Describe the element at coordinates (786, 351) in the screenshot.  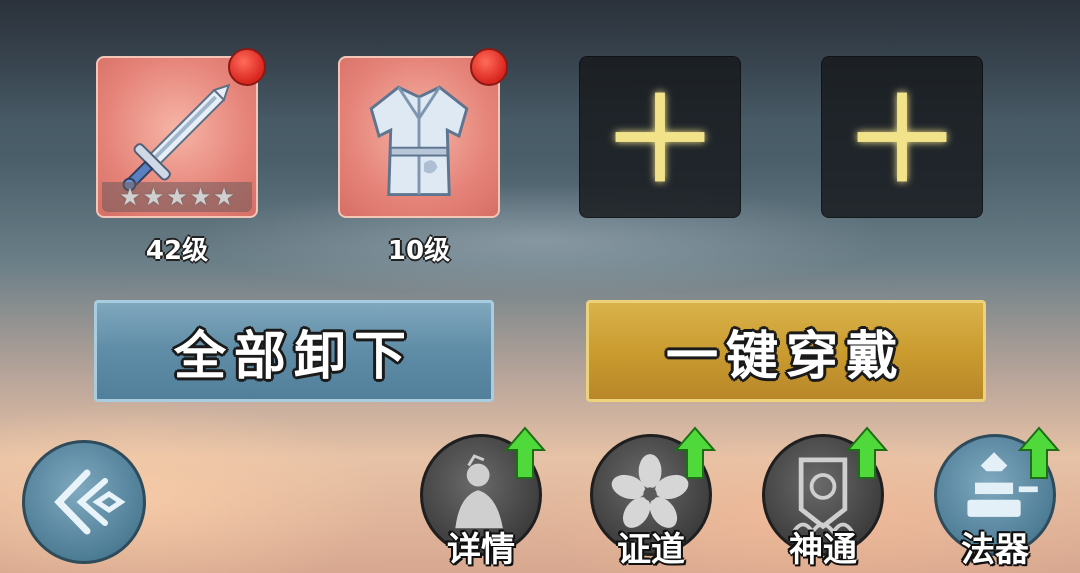
I see `equip-all-button: 一键穿戴` at that location.